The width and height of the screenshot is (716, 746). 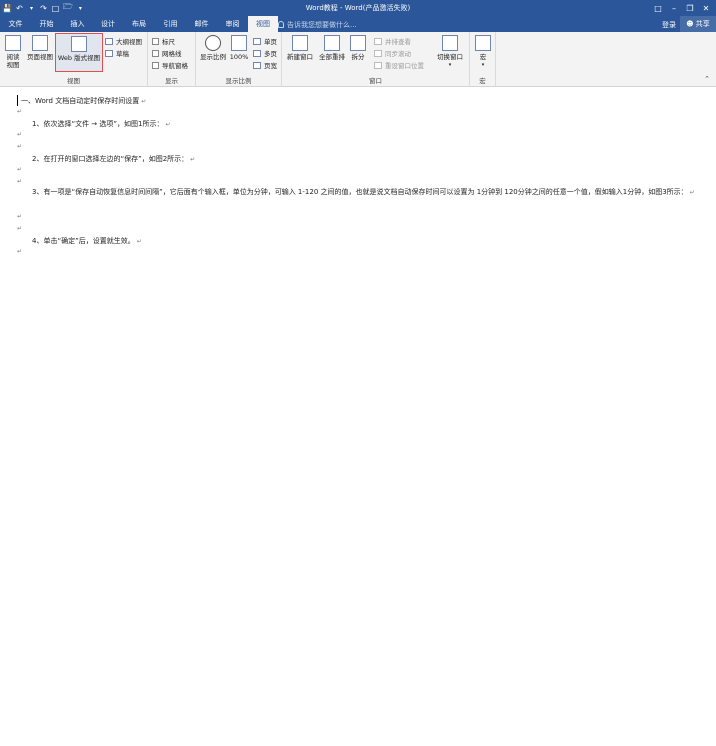 I want to click on one-page-icon, so click(x=257, y=41).